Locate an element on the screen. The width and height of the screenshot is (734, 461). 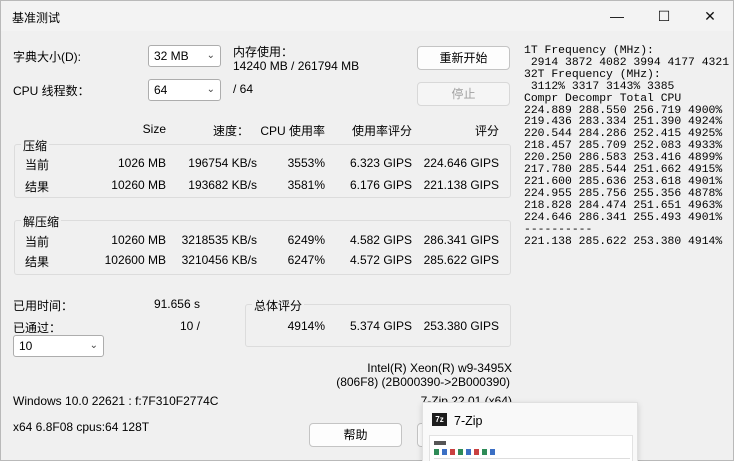
cpu-threads-max: / 64 is located at coordinates (243, 89).